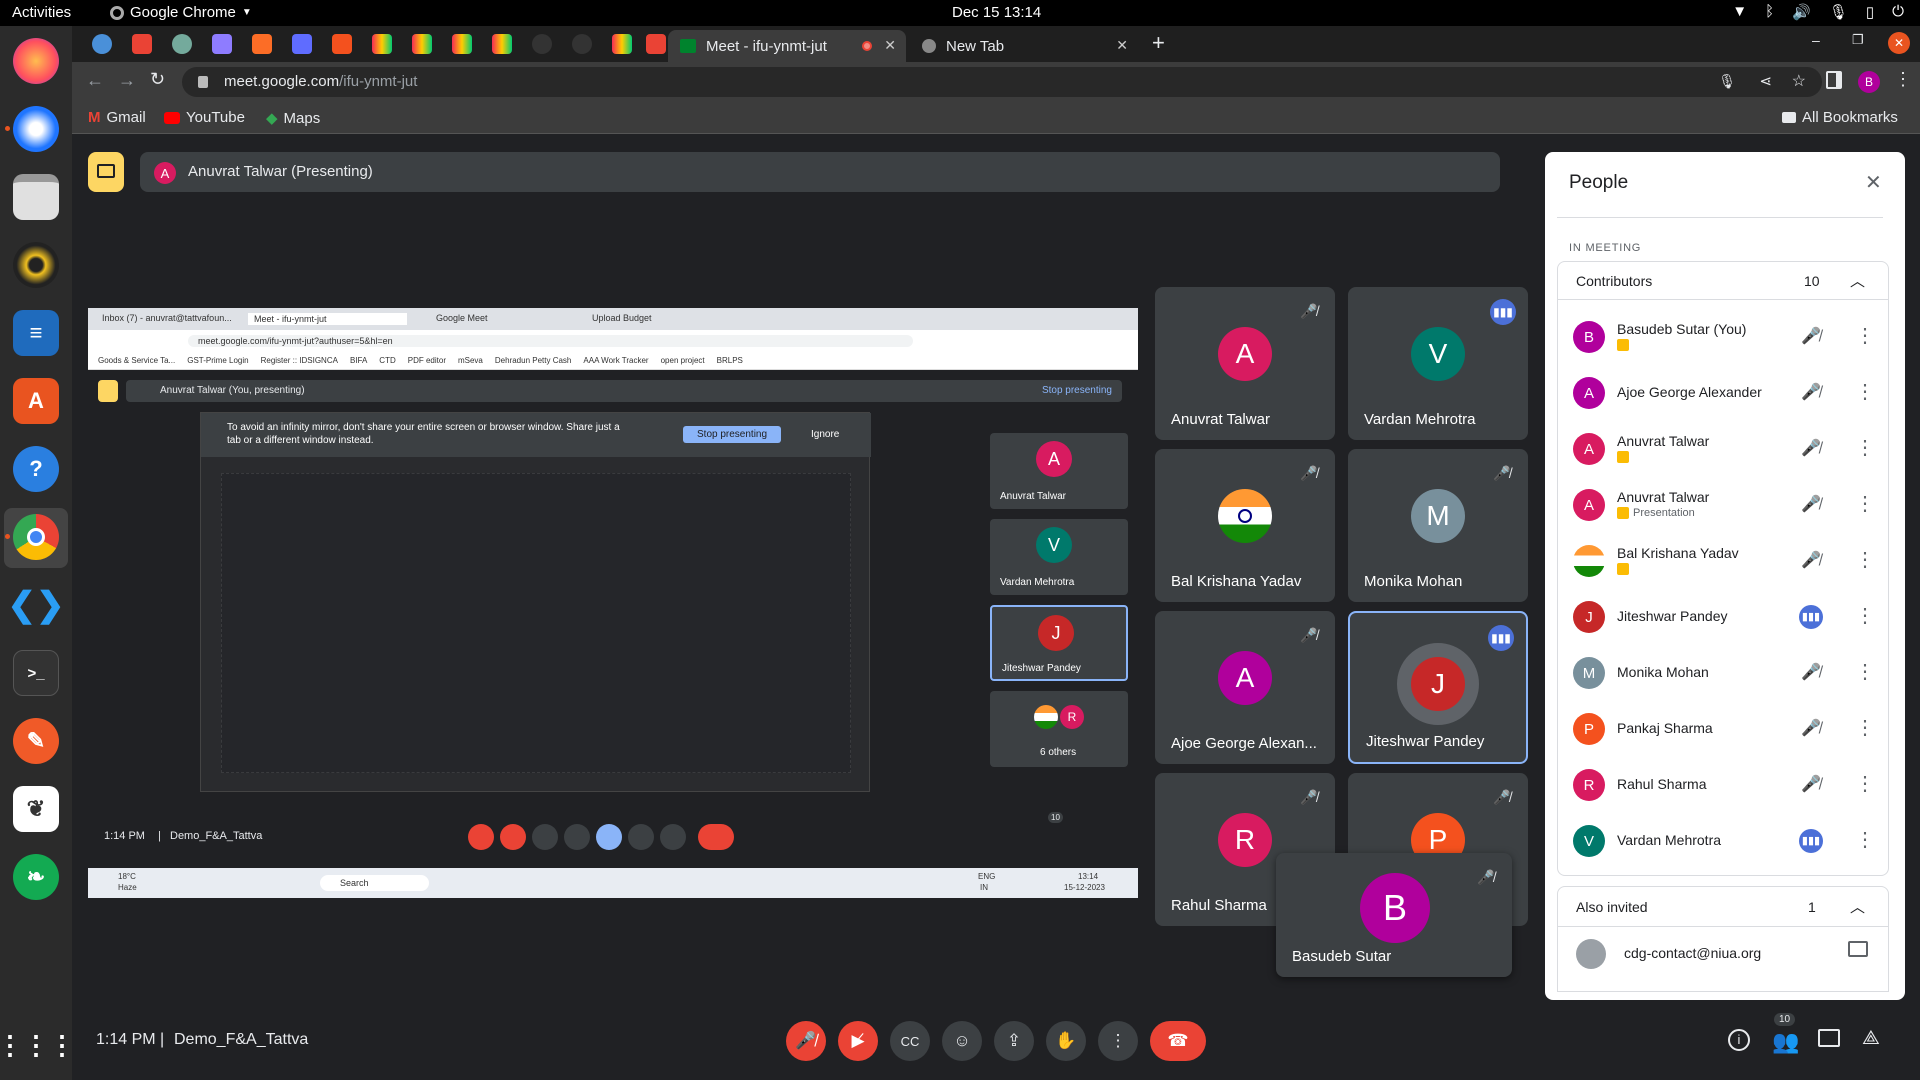 Image resolution: width=1920 pixels, height=1080 pixels. Describe the element at coordinates (182, 44) in the screenshot. I see `chatgpt-tab-icon` at that location.